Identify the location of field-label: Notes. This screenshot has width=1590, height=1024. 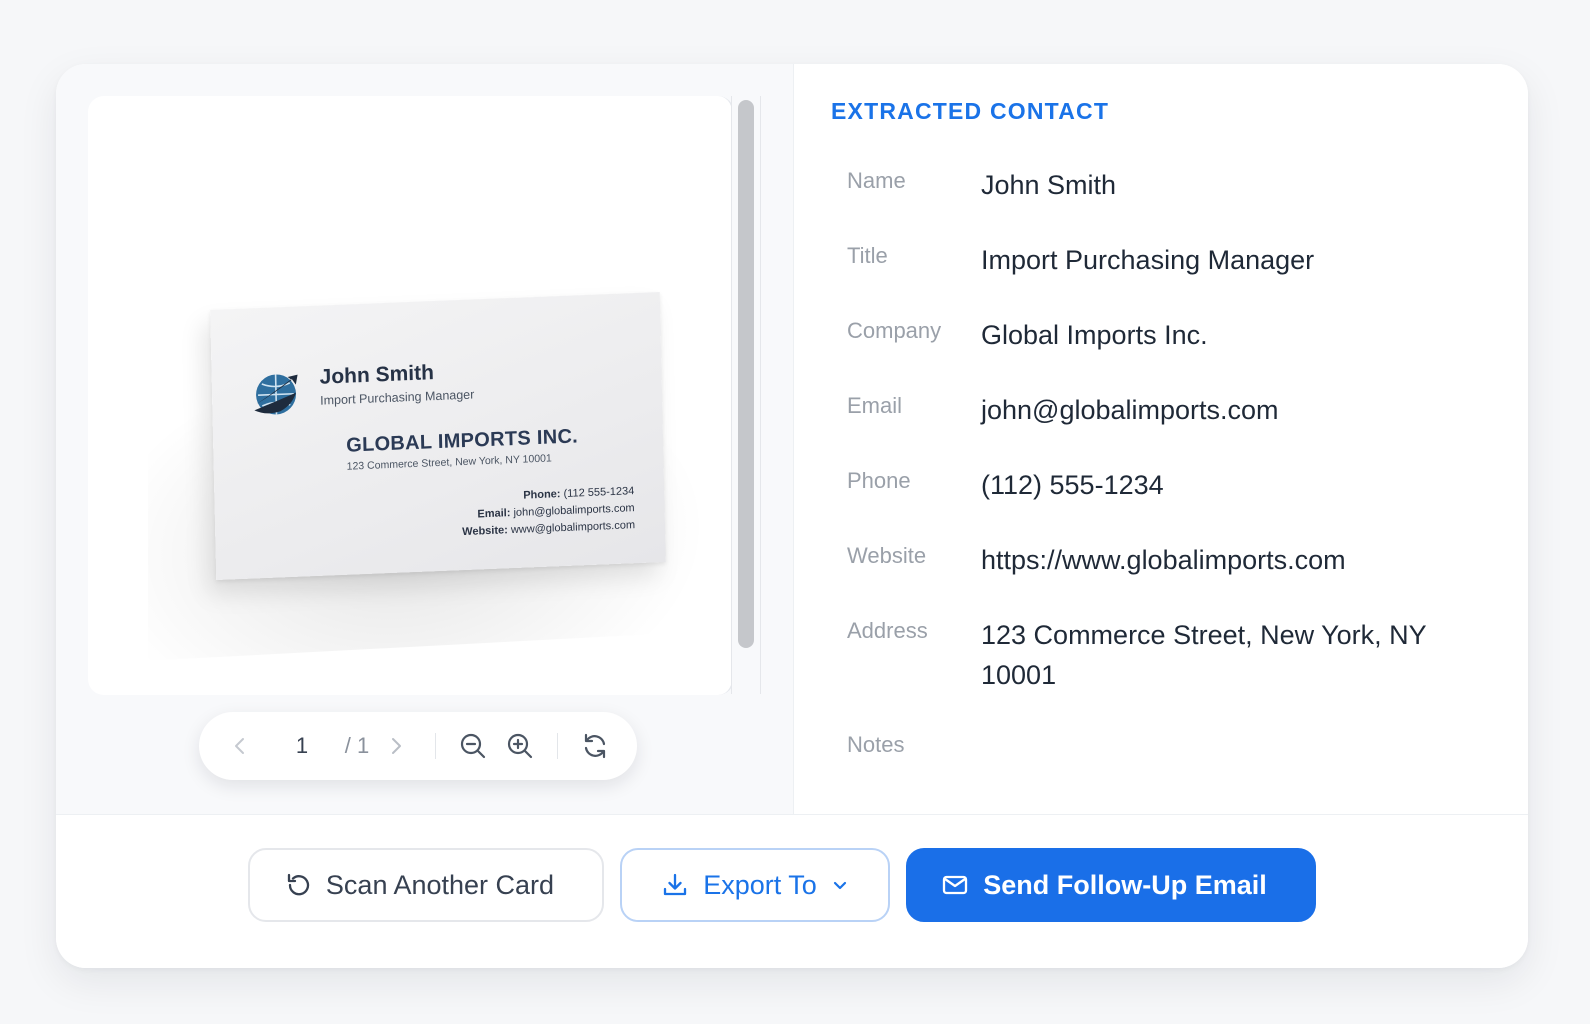
(876, 744).